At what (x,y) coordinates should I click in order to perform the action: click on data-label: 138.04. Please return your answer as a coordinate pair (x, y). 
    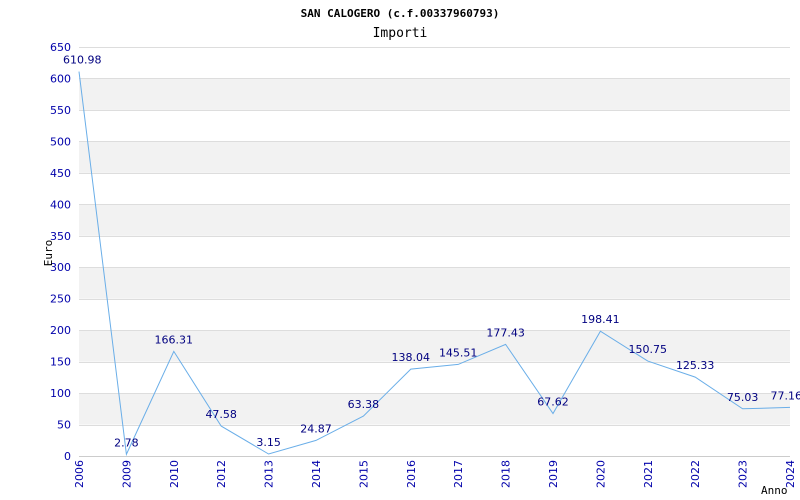
    Looking at the image, I should click on (411, 357).